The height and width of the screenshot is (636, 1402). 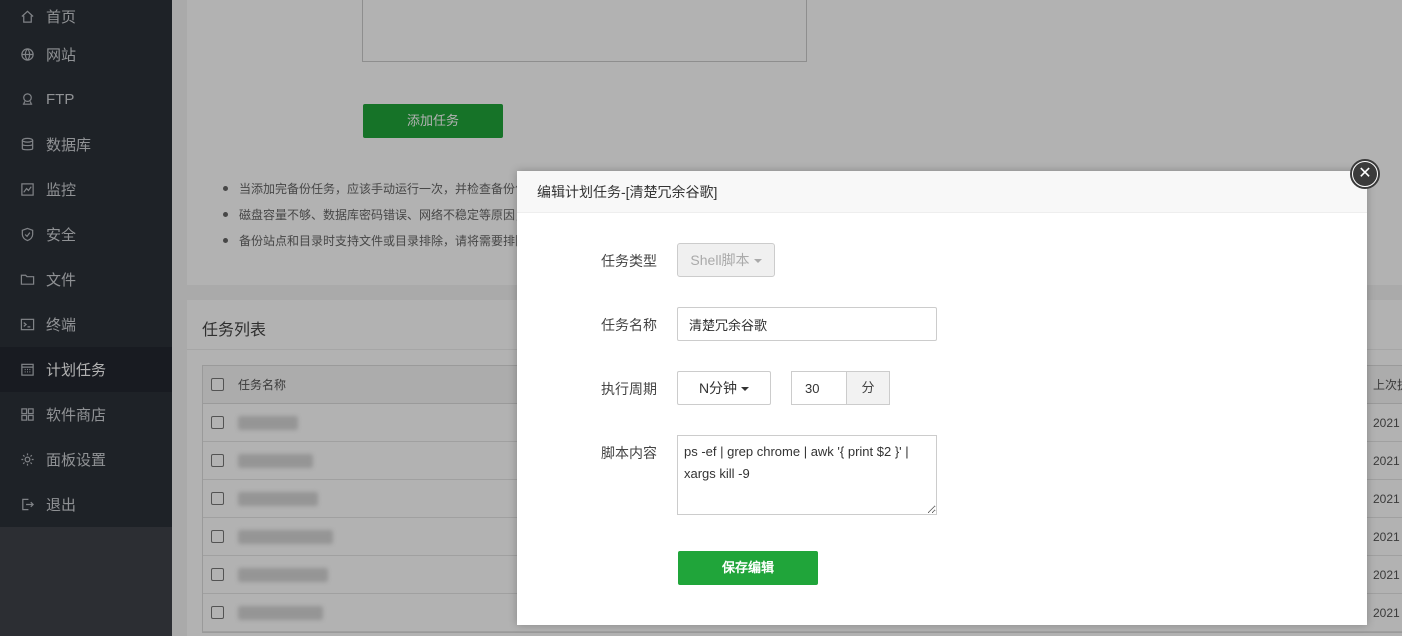 What do you see at coordinates (629, 325) in the screenshot?
I see `task-name-label: 任务名称` at bounding box center [629, 325].